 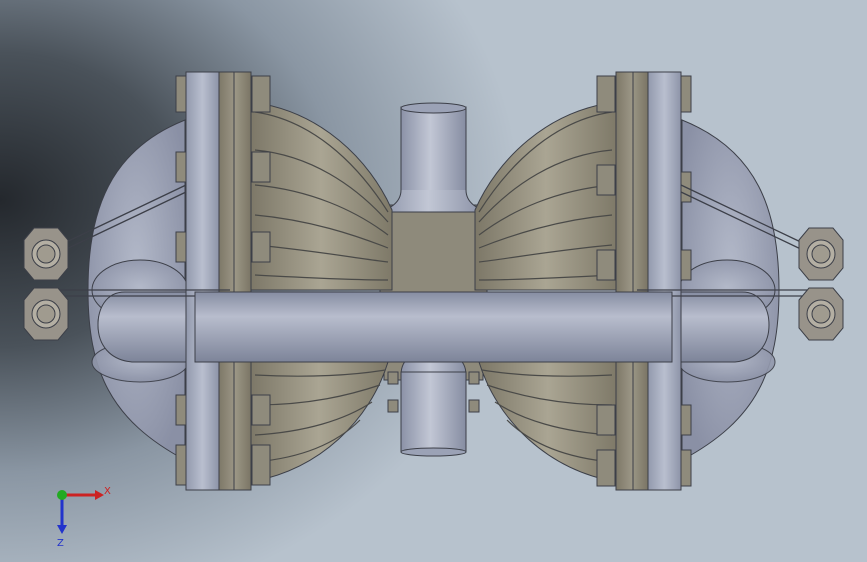 I want to click on bottom-inlet-port, so click(x=433, y=403).